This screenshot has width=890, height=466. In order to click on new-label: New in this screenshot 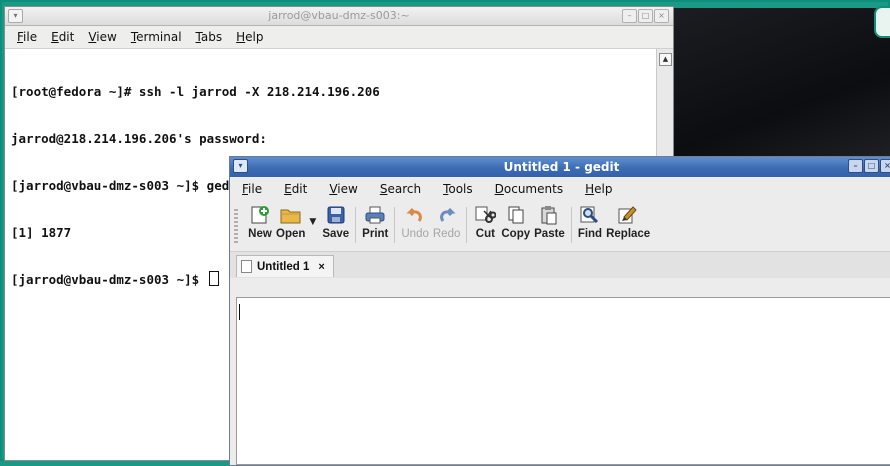, I will do `click(260, 234)`.